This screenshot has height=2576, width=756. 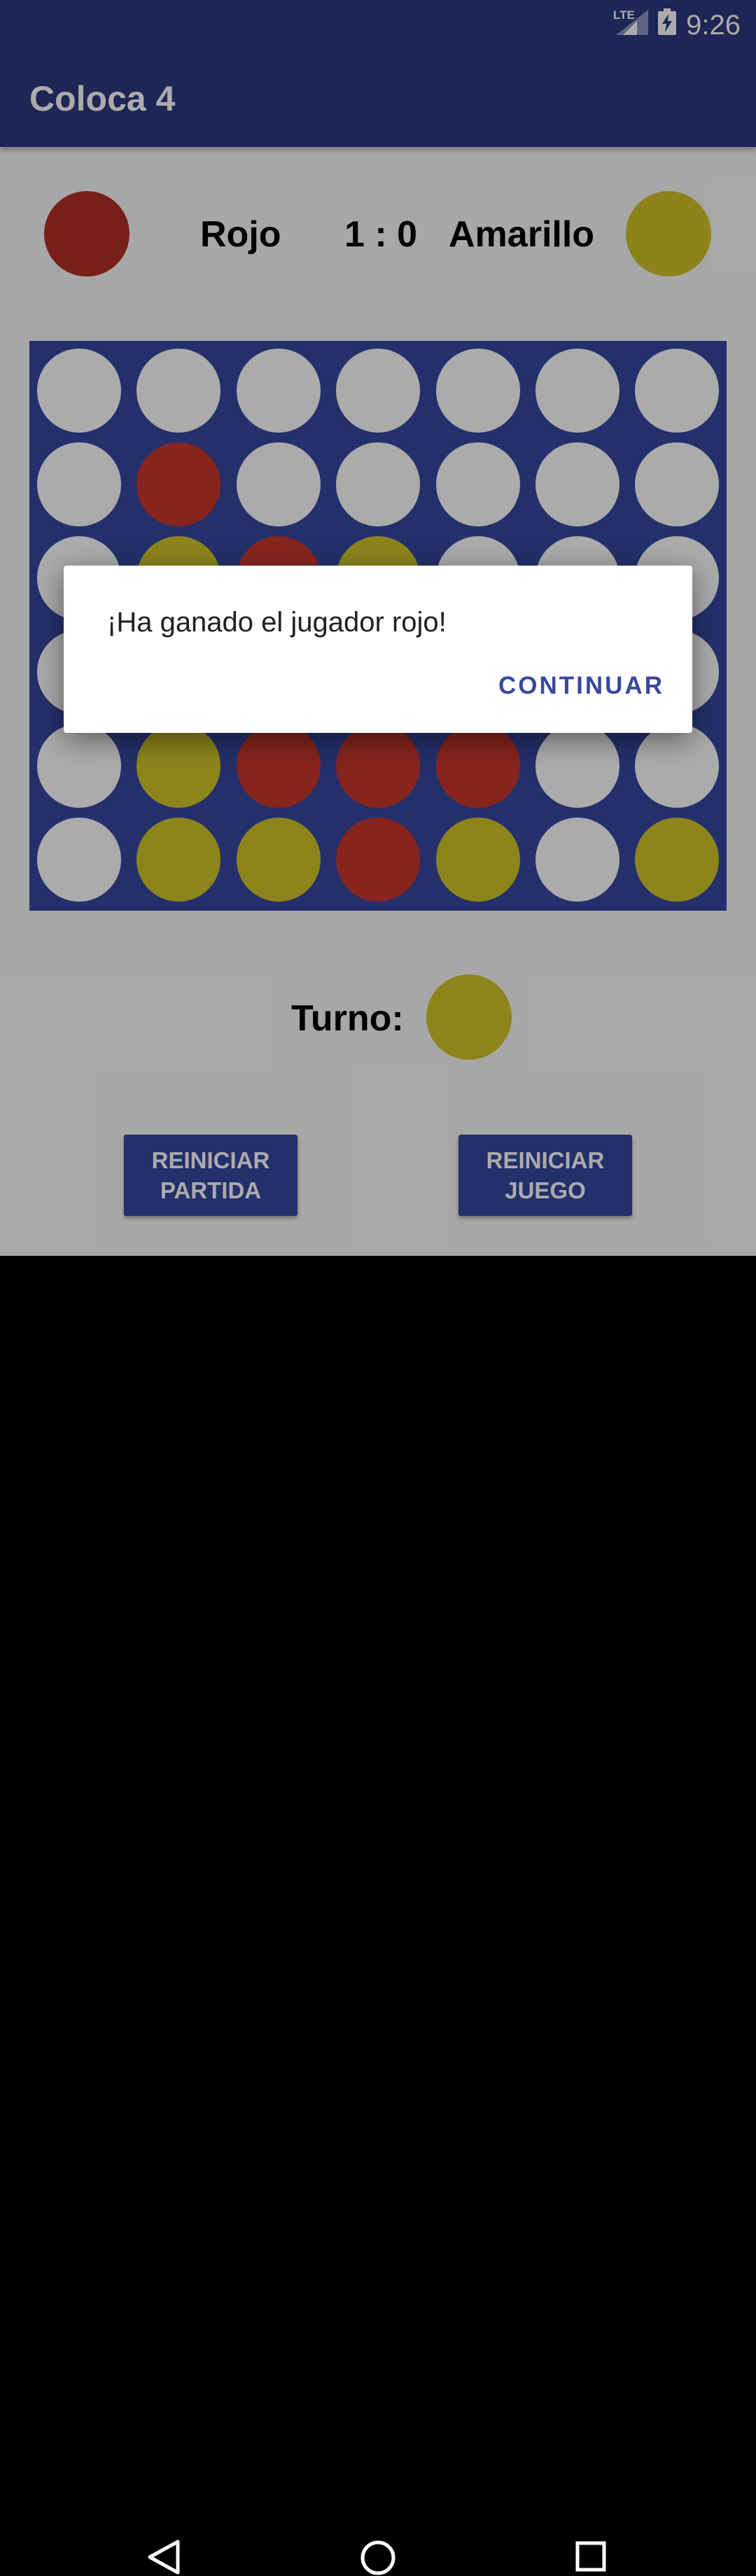 I want to click on recents-icon, so click(x=590, y=2556).